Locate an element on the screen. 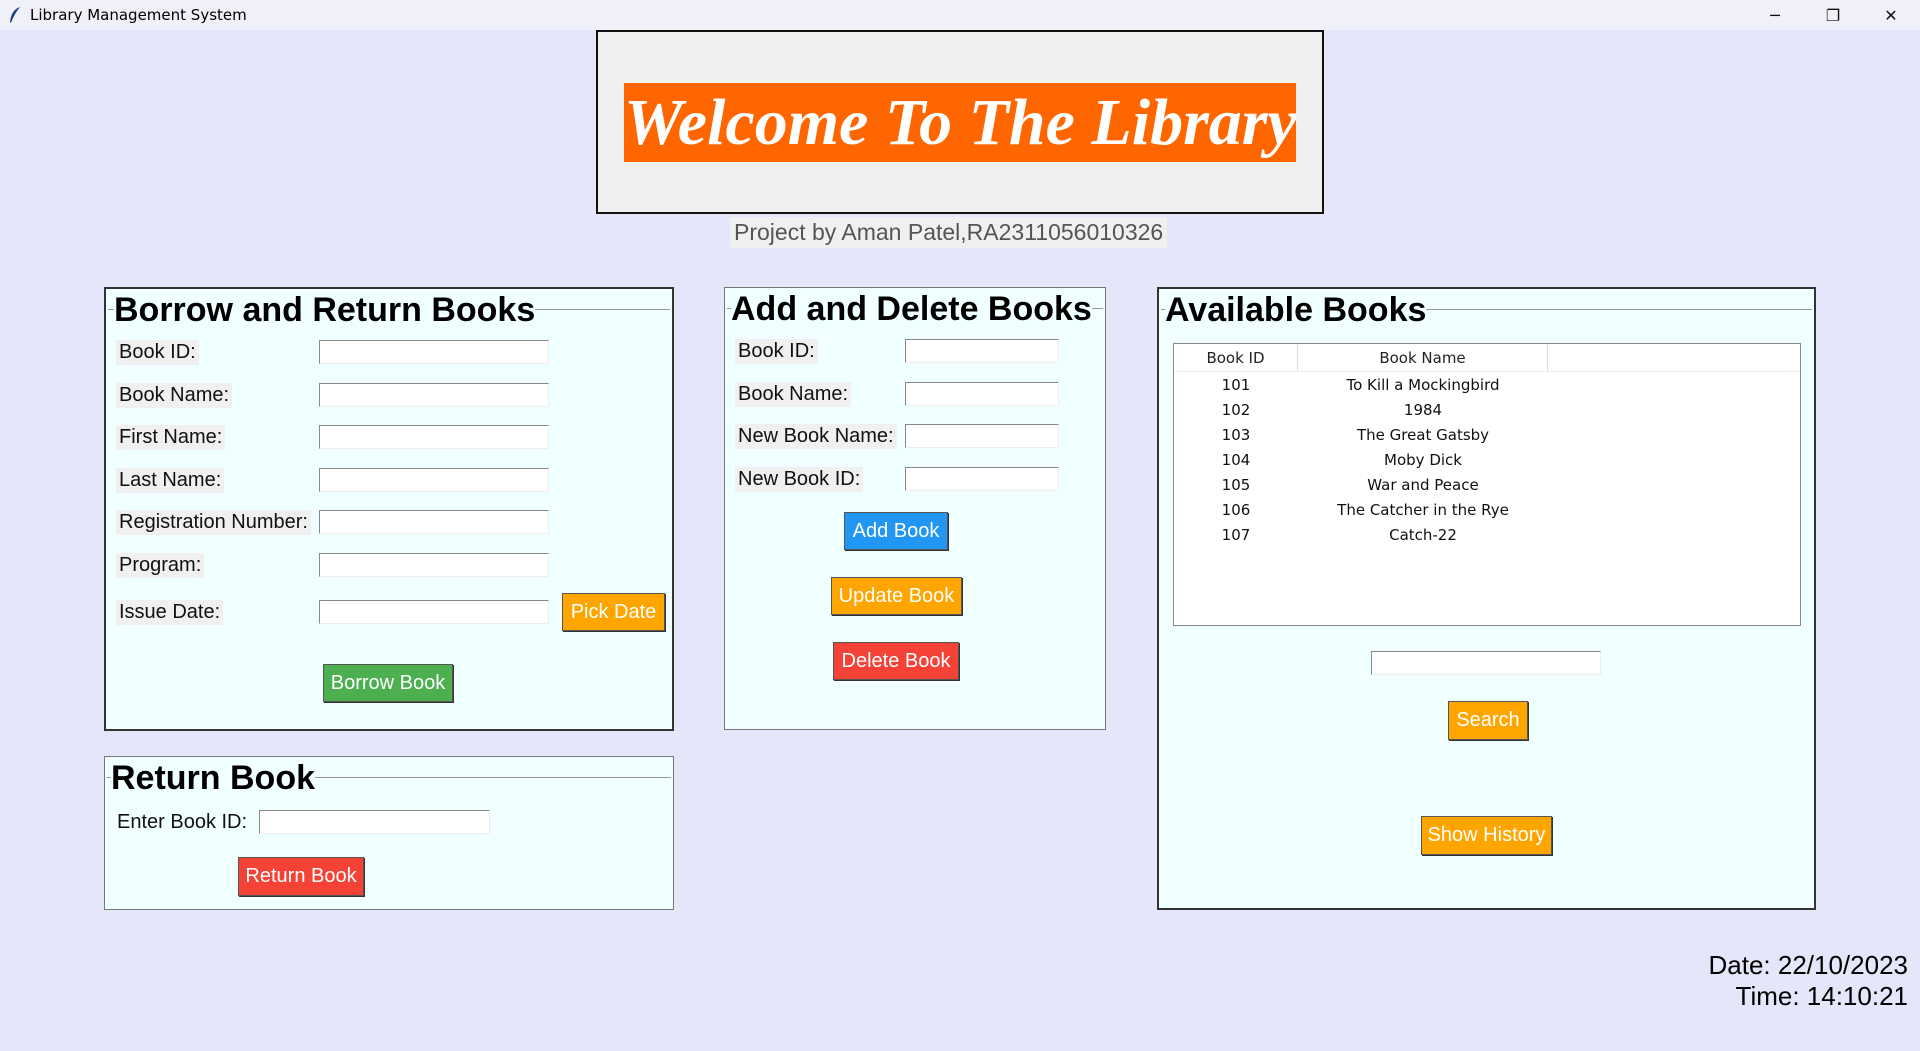 The image size is (1920, 1051). registration-number-label: Registration Number: is located at coordinates (213, 522).